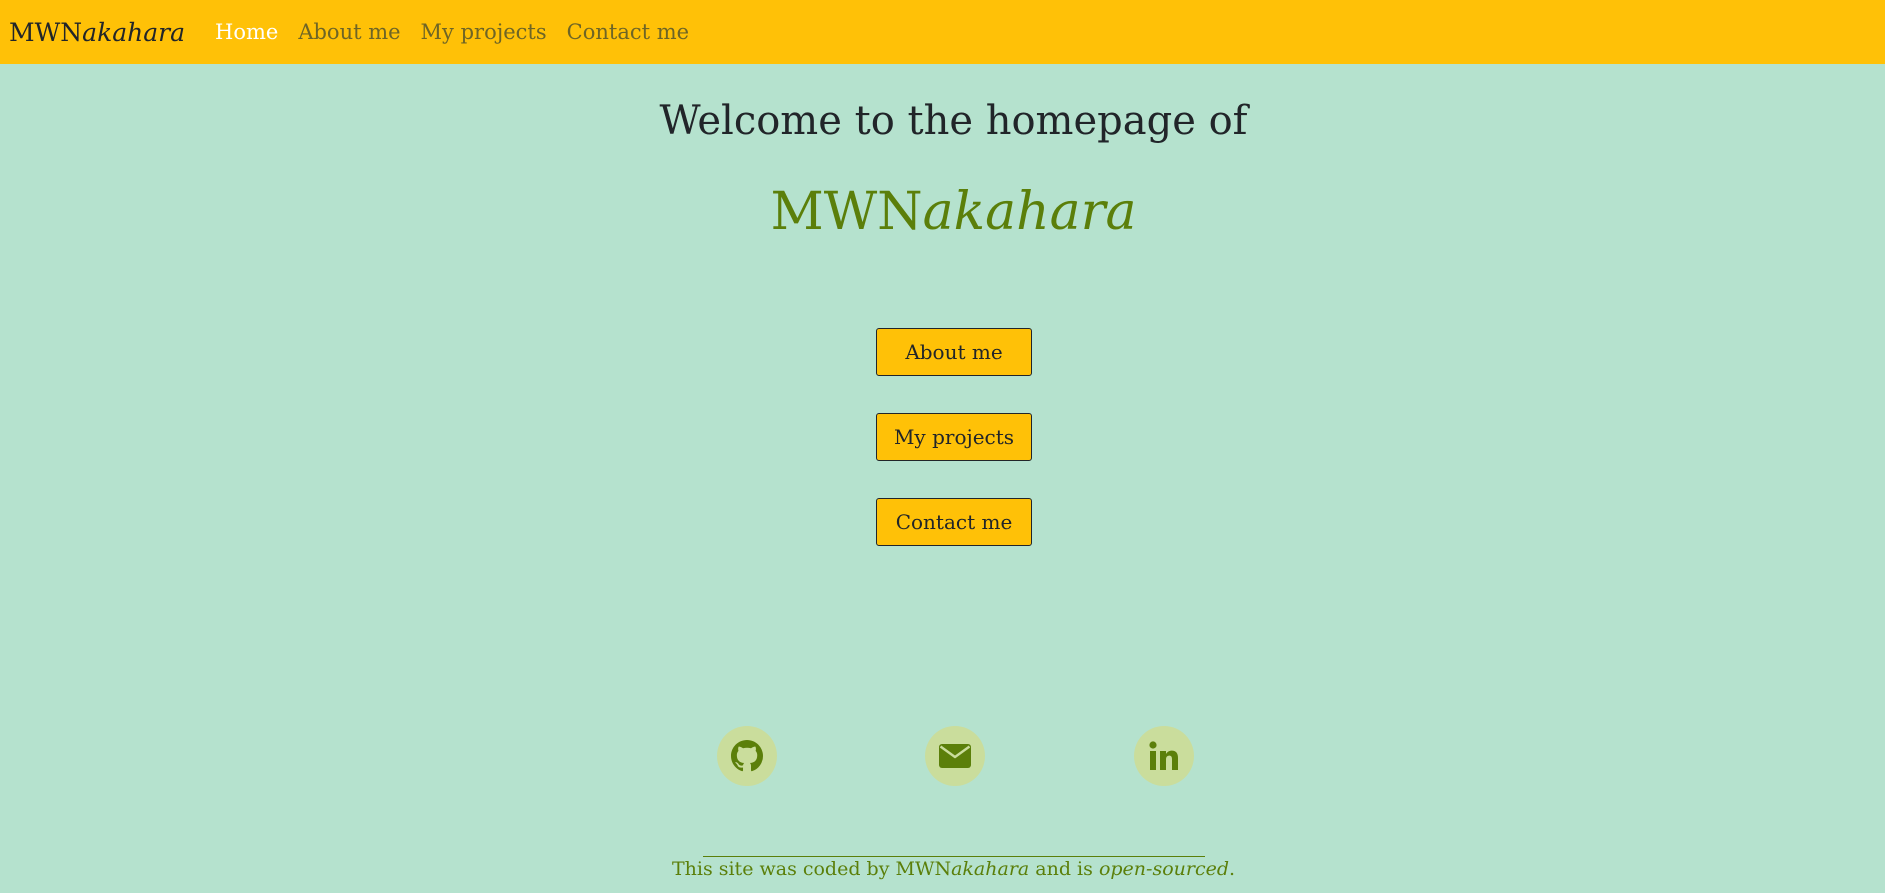 This screenshot has height=893, width=1885. I want to click on hero-name-plain: MWN, so click(846, 212).